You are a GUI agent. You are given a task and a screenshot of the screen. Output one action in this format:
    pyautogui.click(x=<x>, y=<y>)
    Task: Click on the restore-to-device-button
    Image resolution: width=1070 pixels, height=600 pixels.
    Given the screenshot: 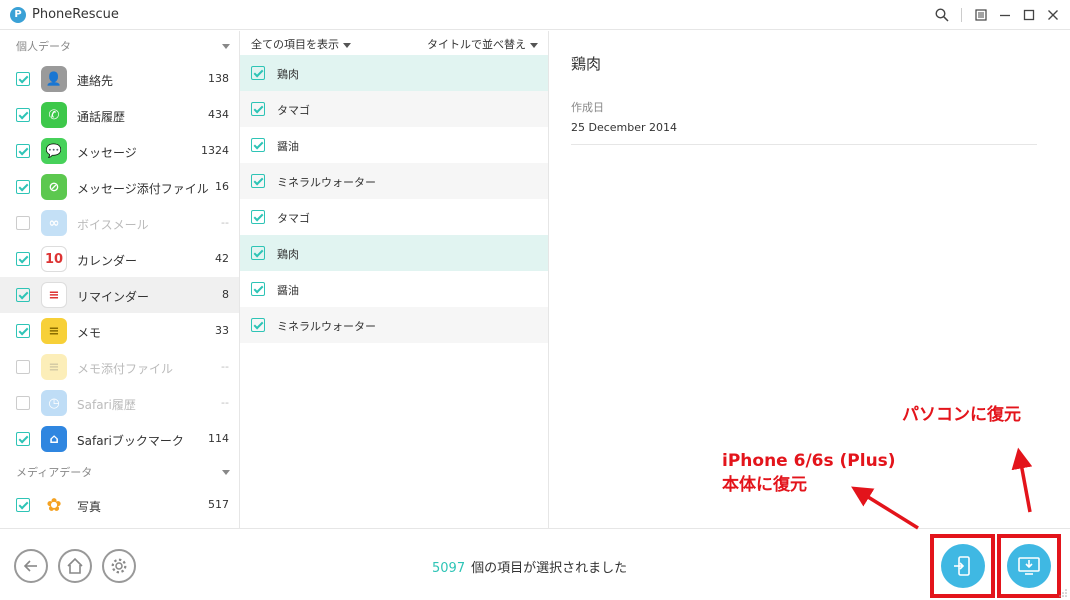 What is the action you would take?
    pyautogui.click(x=963, y=566)
    